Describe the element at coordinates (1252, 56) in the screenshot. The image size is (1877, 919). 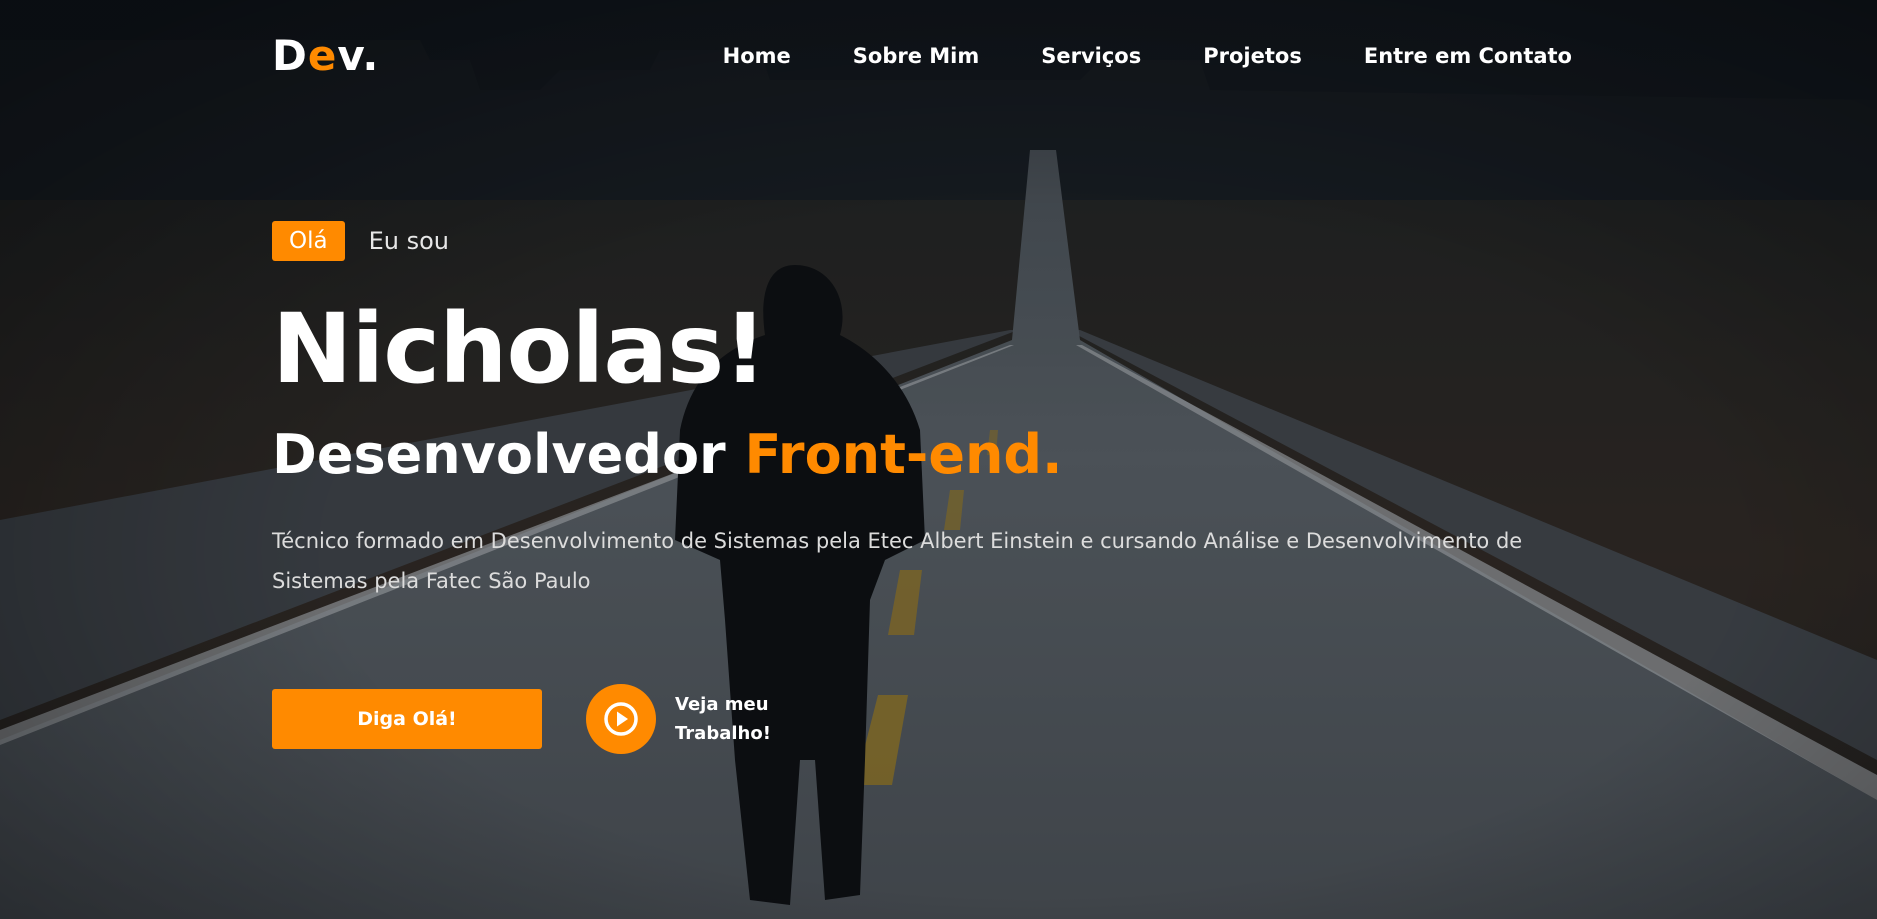
I see `nav-link-projetos: Projetos` at that location.